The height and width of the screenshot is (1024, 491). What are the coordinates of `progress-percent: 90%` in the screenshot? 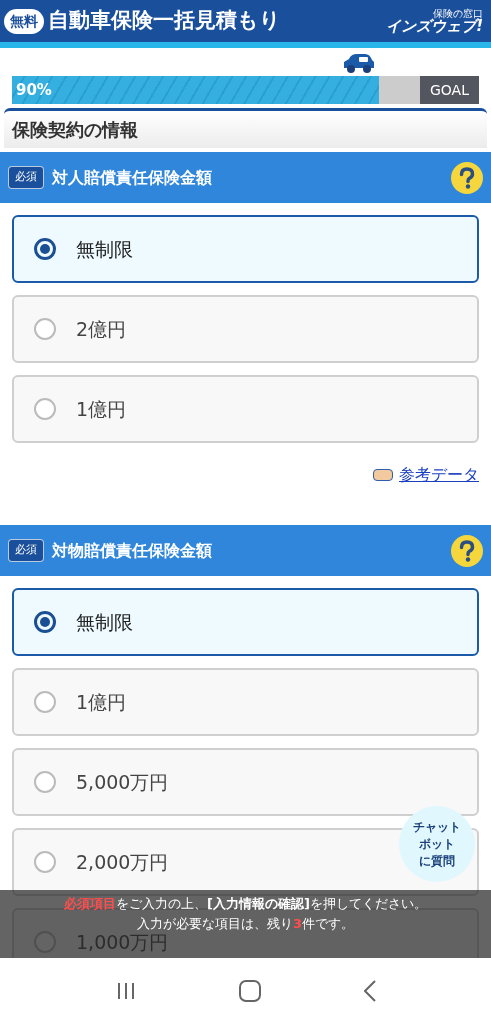 It's located at (33, 90).